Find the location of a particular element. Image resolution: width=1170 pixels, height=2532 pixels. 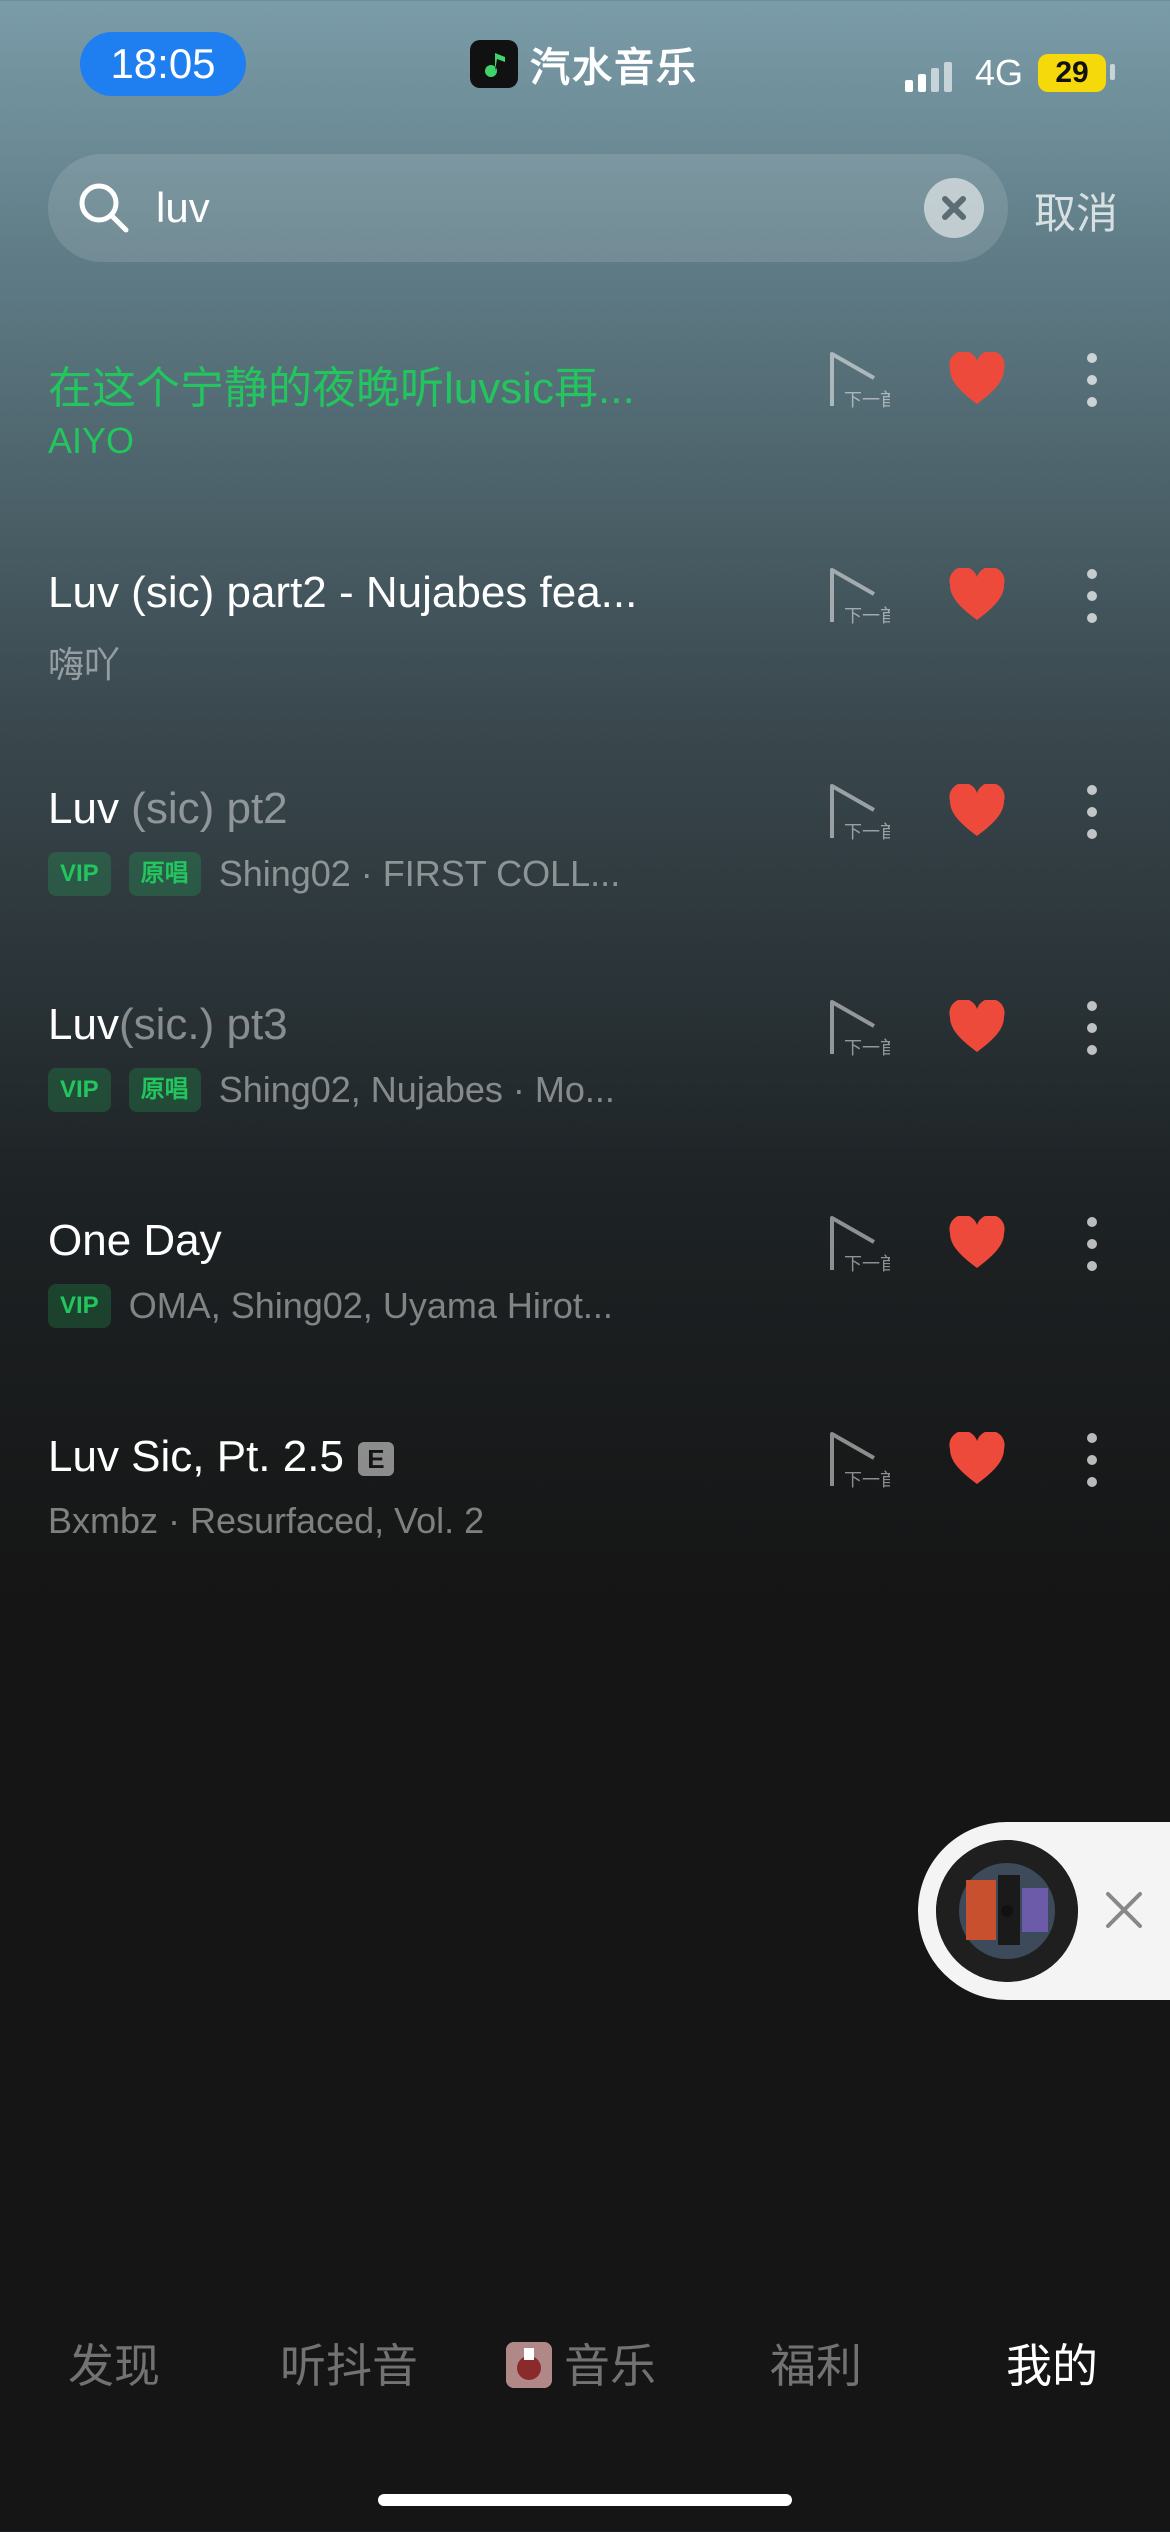

search-bar: luv is located at coordinates (528, 208).